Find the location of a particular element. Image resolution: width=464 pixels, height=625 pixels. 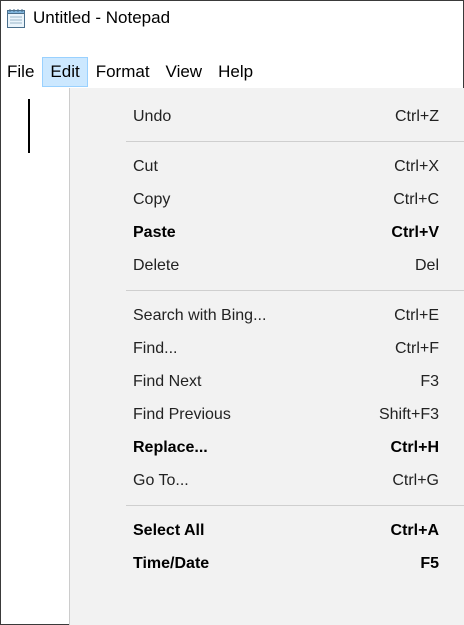

menu-item-label: Time/Date is located at coordinates (171, 563).